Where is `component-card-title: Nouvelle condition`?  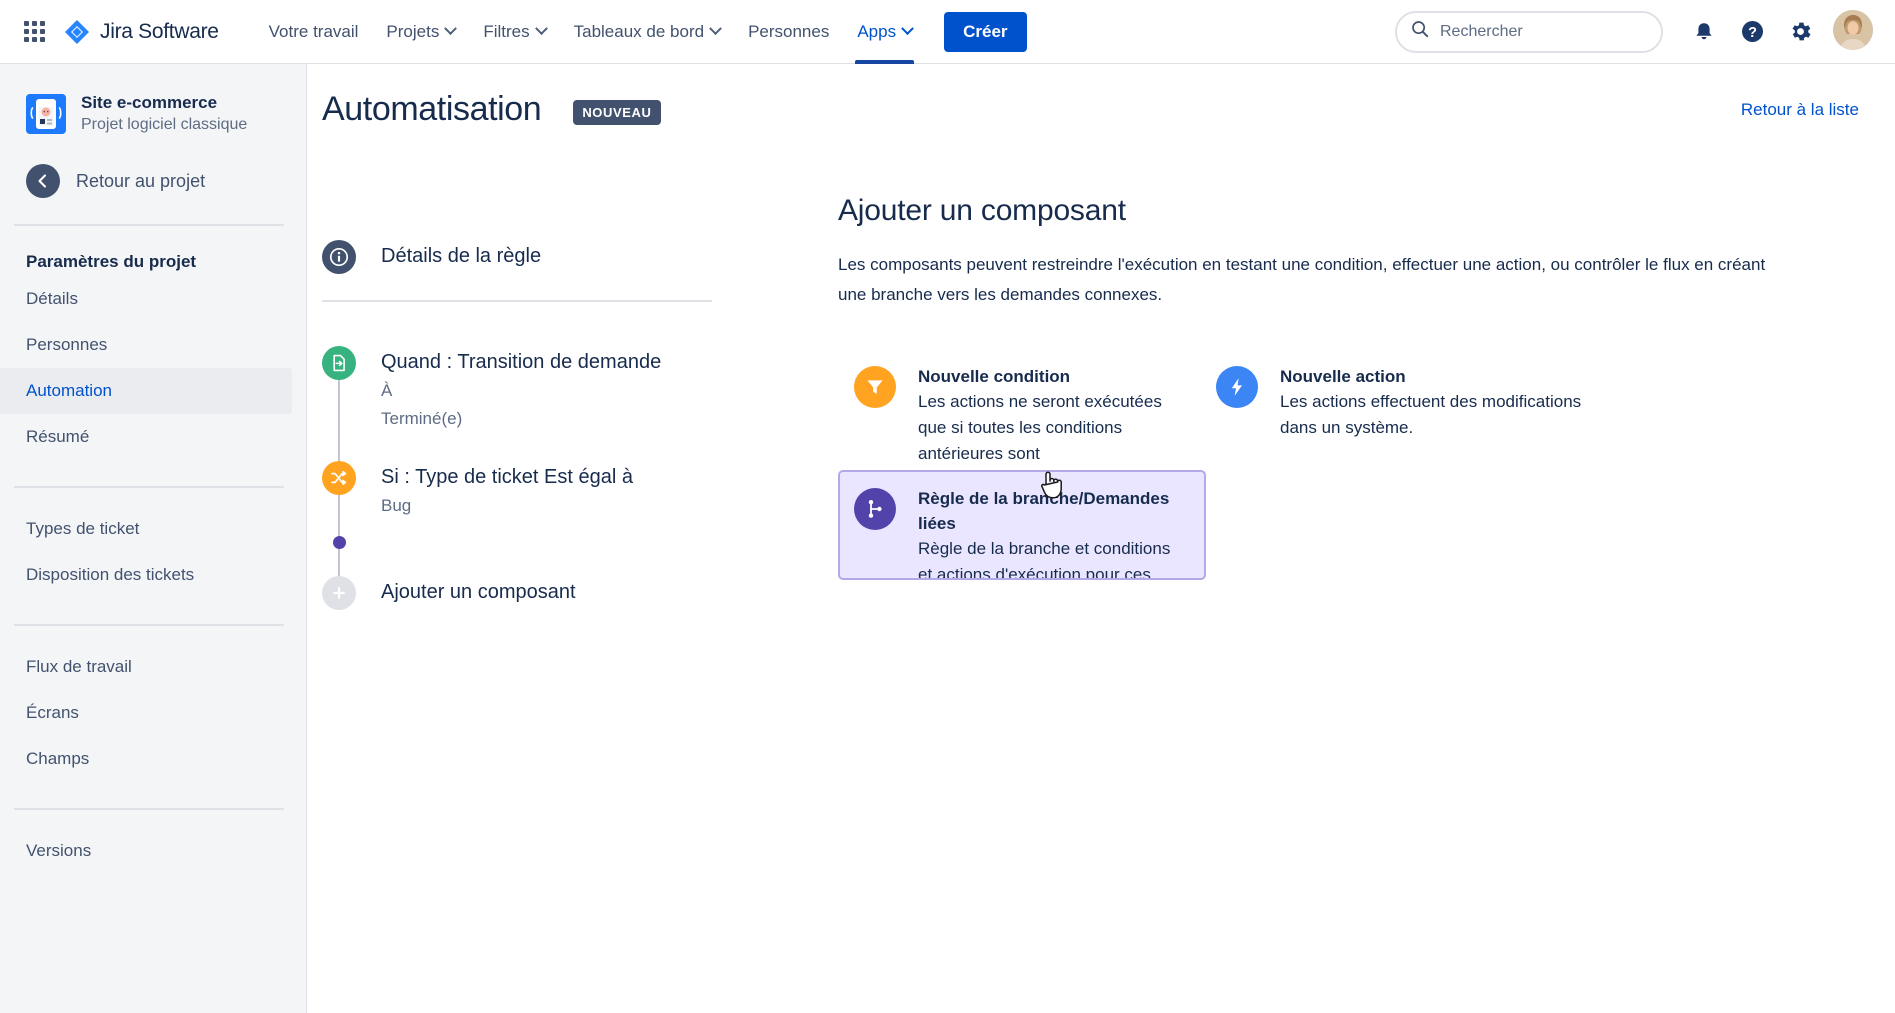
component-card-title: Nouvelle condition is located at coordinates (994, 376).